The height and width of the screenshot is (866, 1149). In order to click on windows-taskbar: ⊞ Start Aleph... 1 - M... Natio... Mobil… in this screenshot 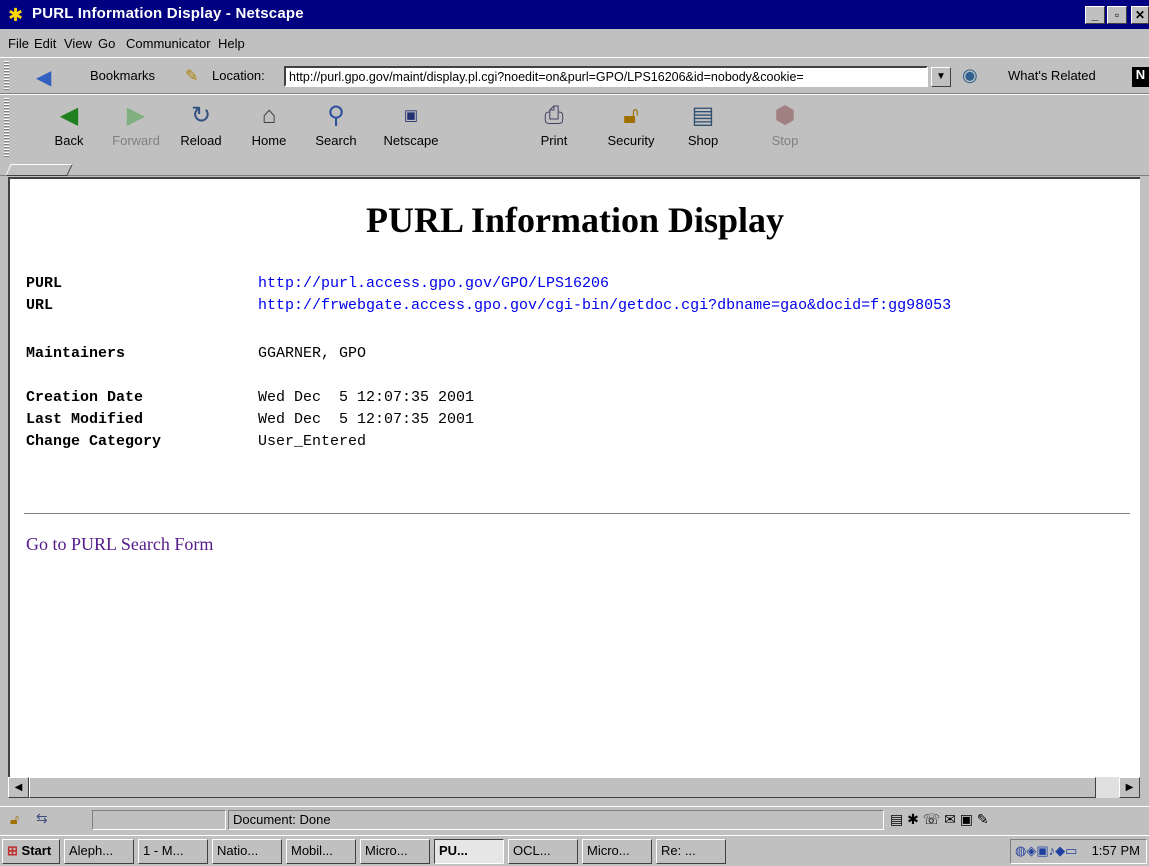, I will do `click(574, 850)`.